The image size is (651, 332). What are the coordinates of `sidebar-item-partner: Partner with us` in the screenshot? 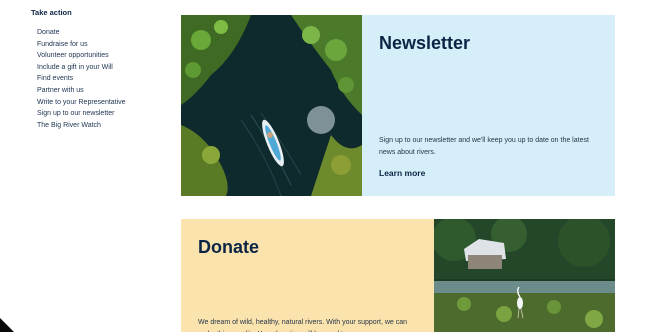 It's located at (104, 91).